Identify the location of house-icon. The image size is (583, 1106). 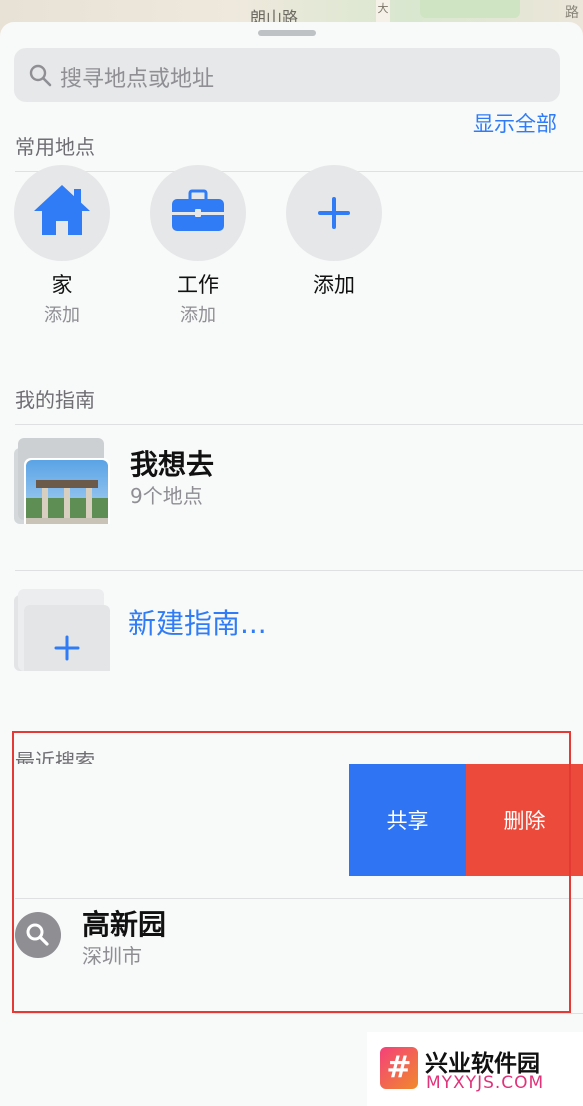
(62, 210).